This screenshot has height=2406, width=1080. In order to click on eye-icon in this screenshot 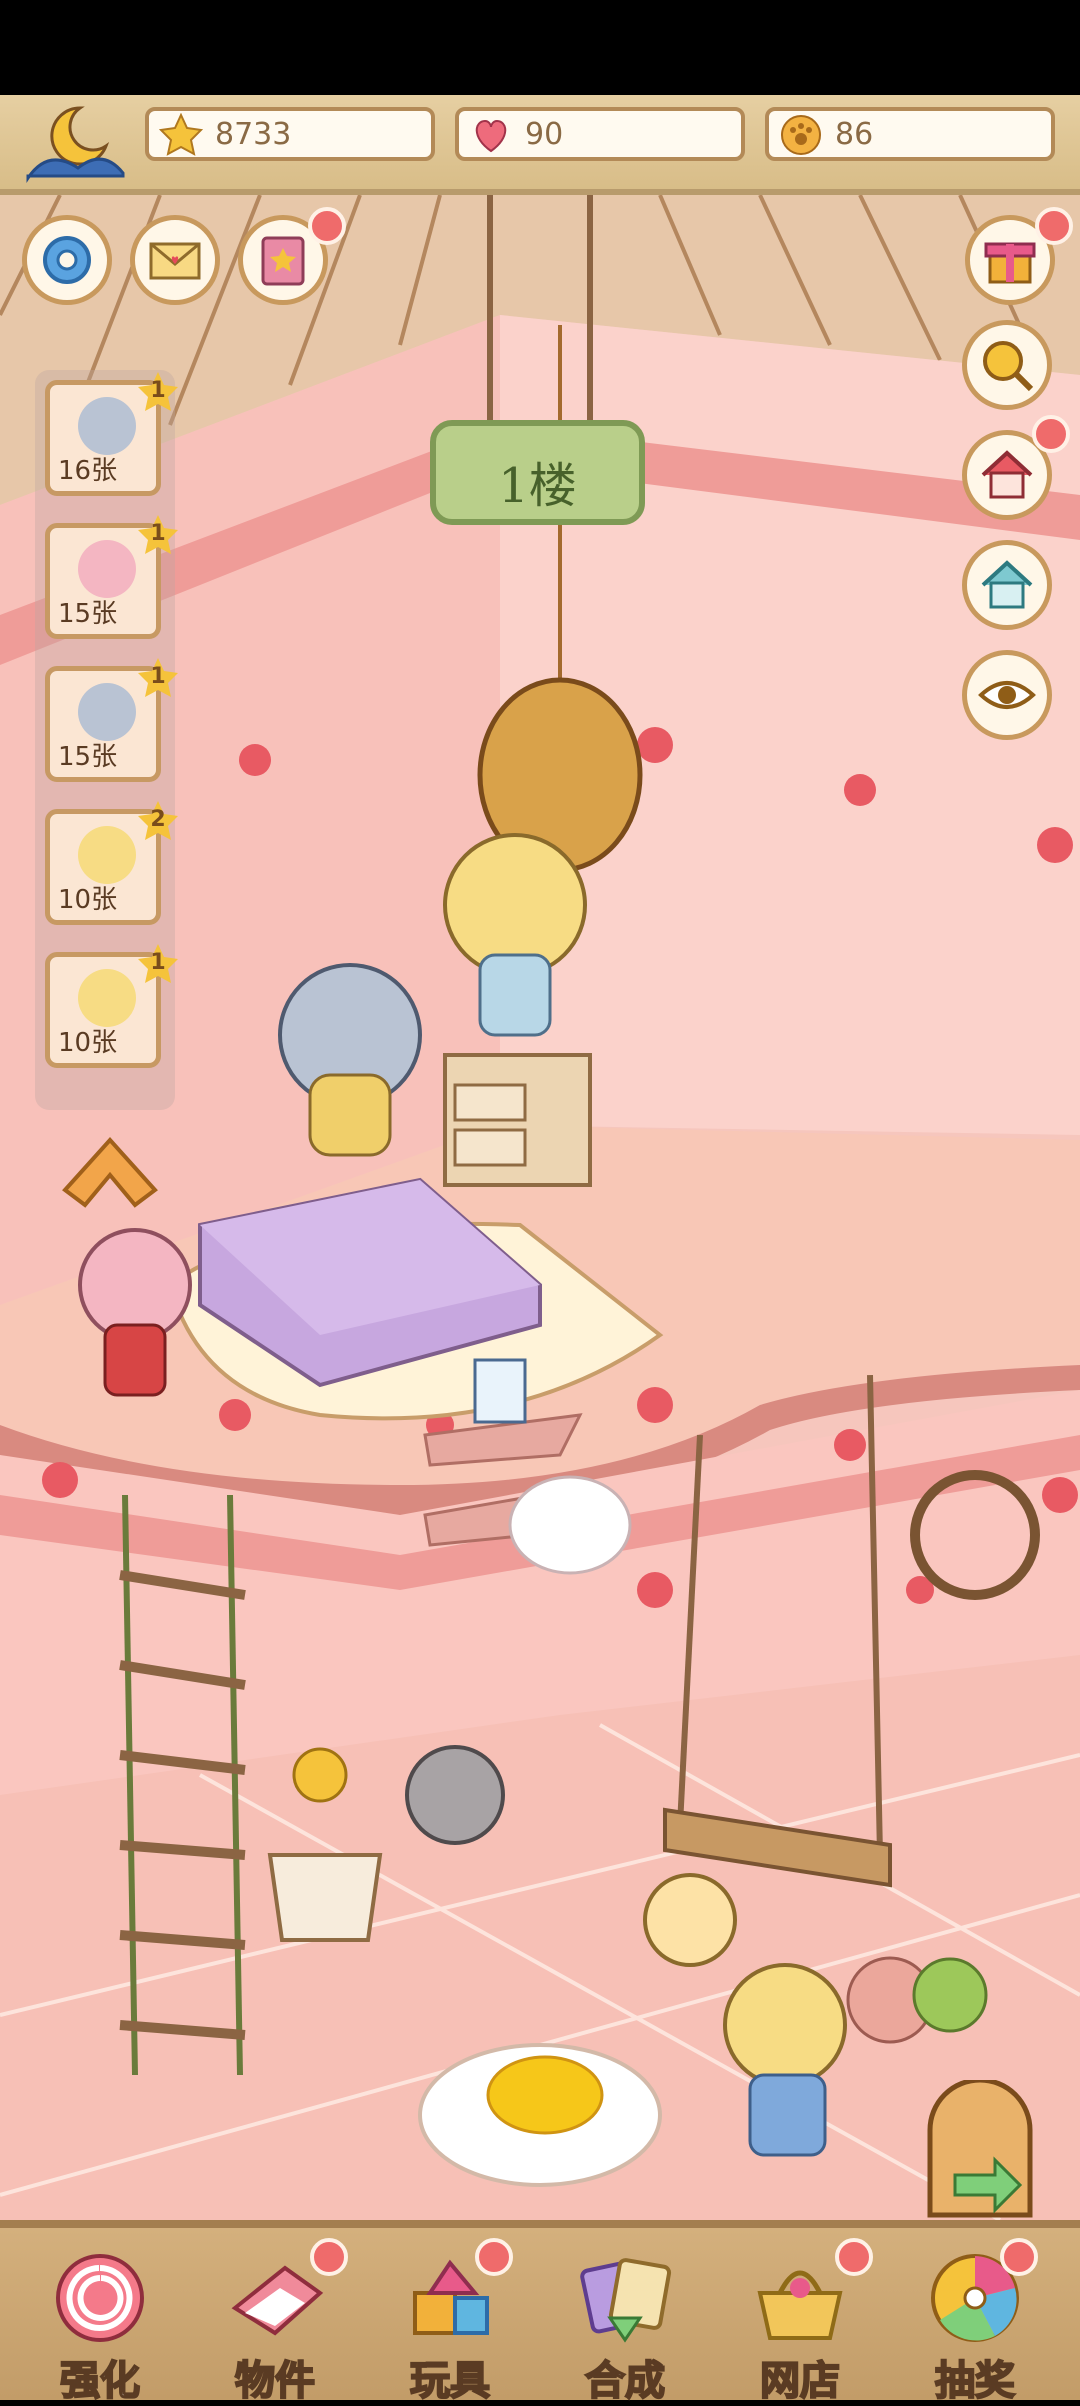, I will do `click(1007, 695)`.